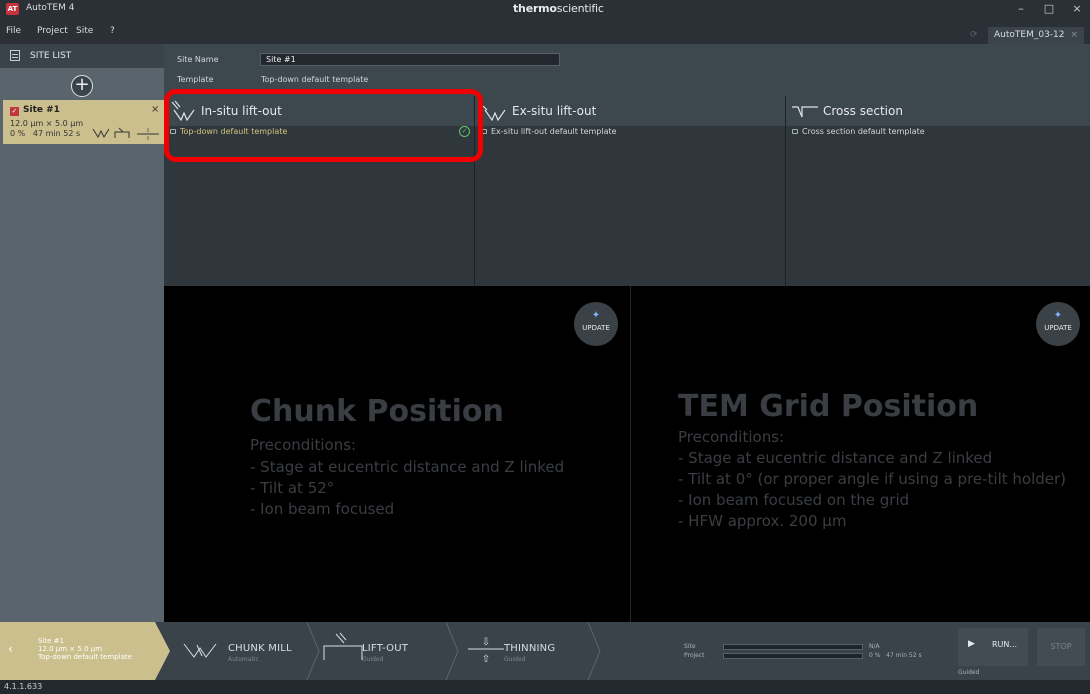 This screenshot has height=694, width=1090. I want to click on panel-line: - HFW approx. 200 µm, so click(762, 521).